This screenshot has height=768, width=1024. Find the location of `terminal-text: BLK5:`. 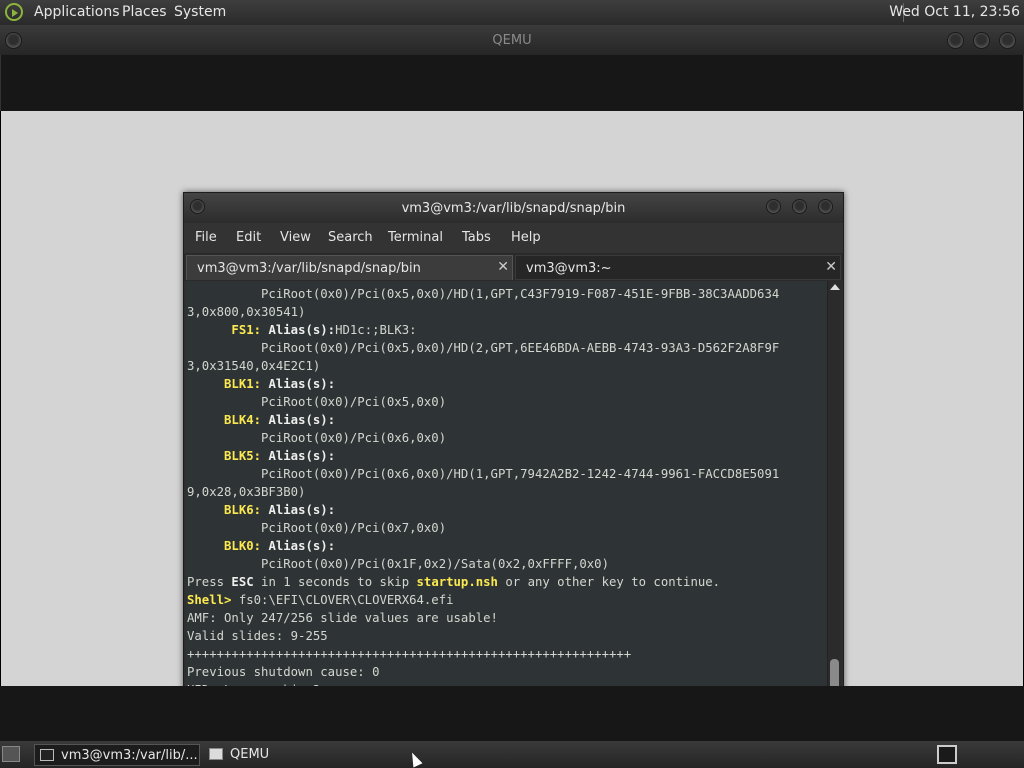

terminal-text: BLK5: is located at coordinates (243, 456).